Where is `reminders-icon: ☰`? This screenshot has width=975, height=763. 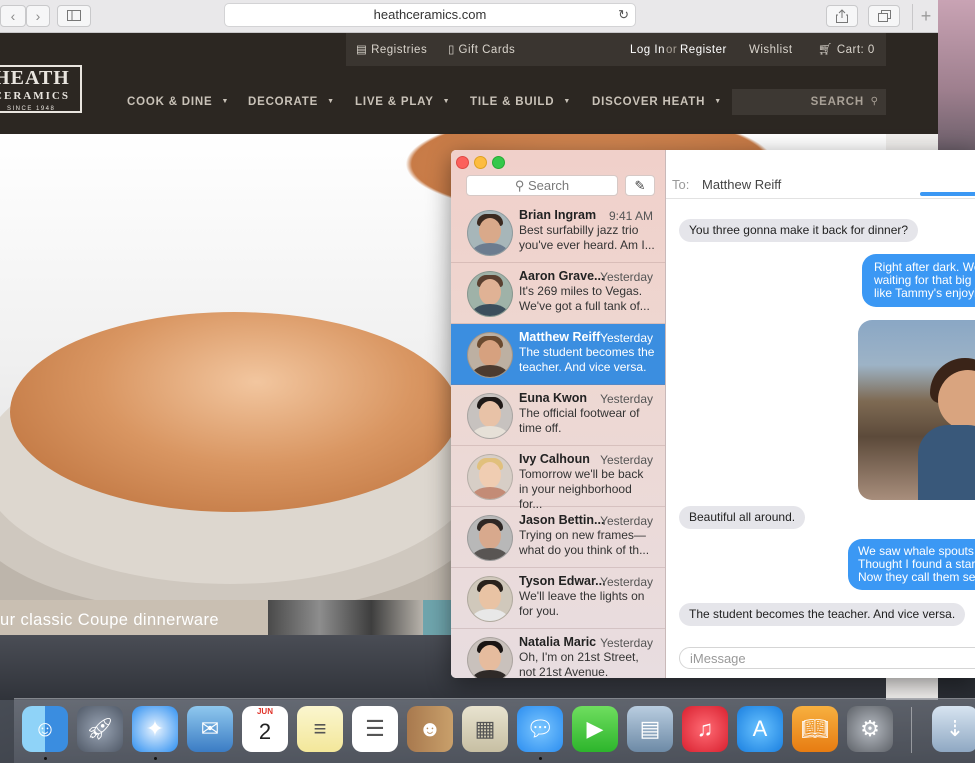
reminders-icon: ☰ is located at coordinates (375, 729).